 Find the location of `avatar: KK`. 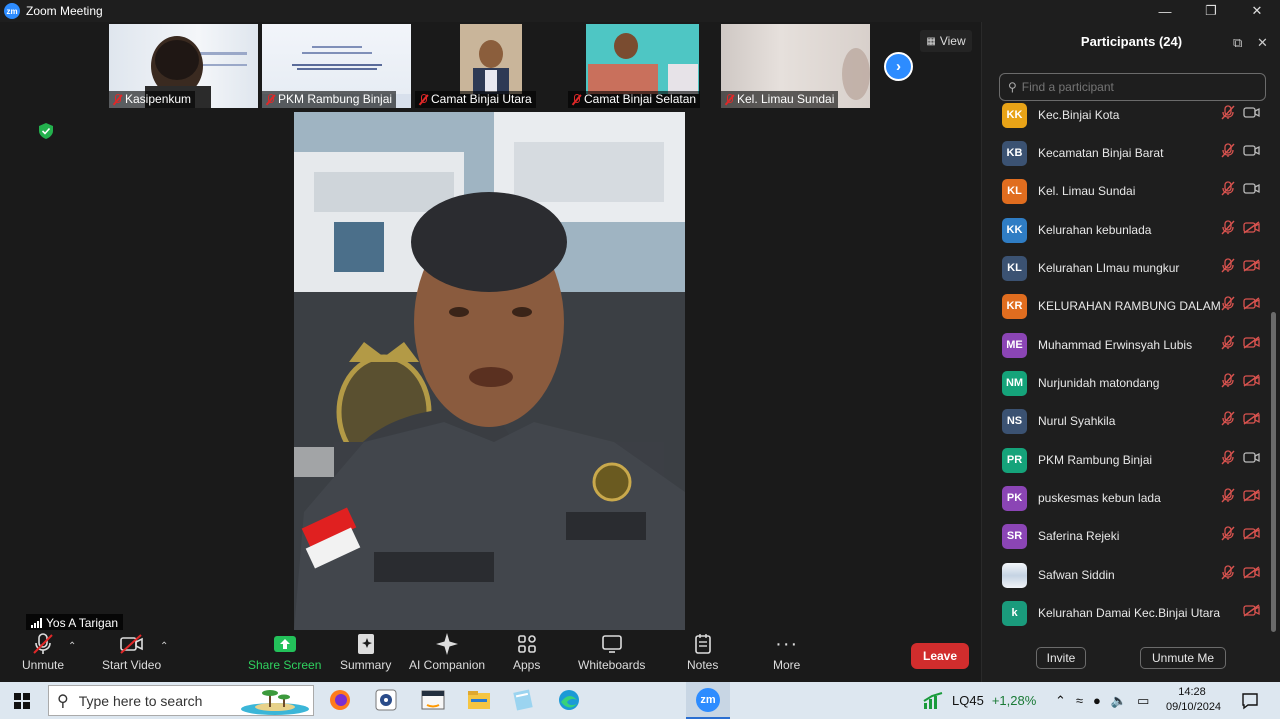

avatar: KK is located at coordinates (1014, 115).